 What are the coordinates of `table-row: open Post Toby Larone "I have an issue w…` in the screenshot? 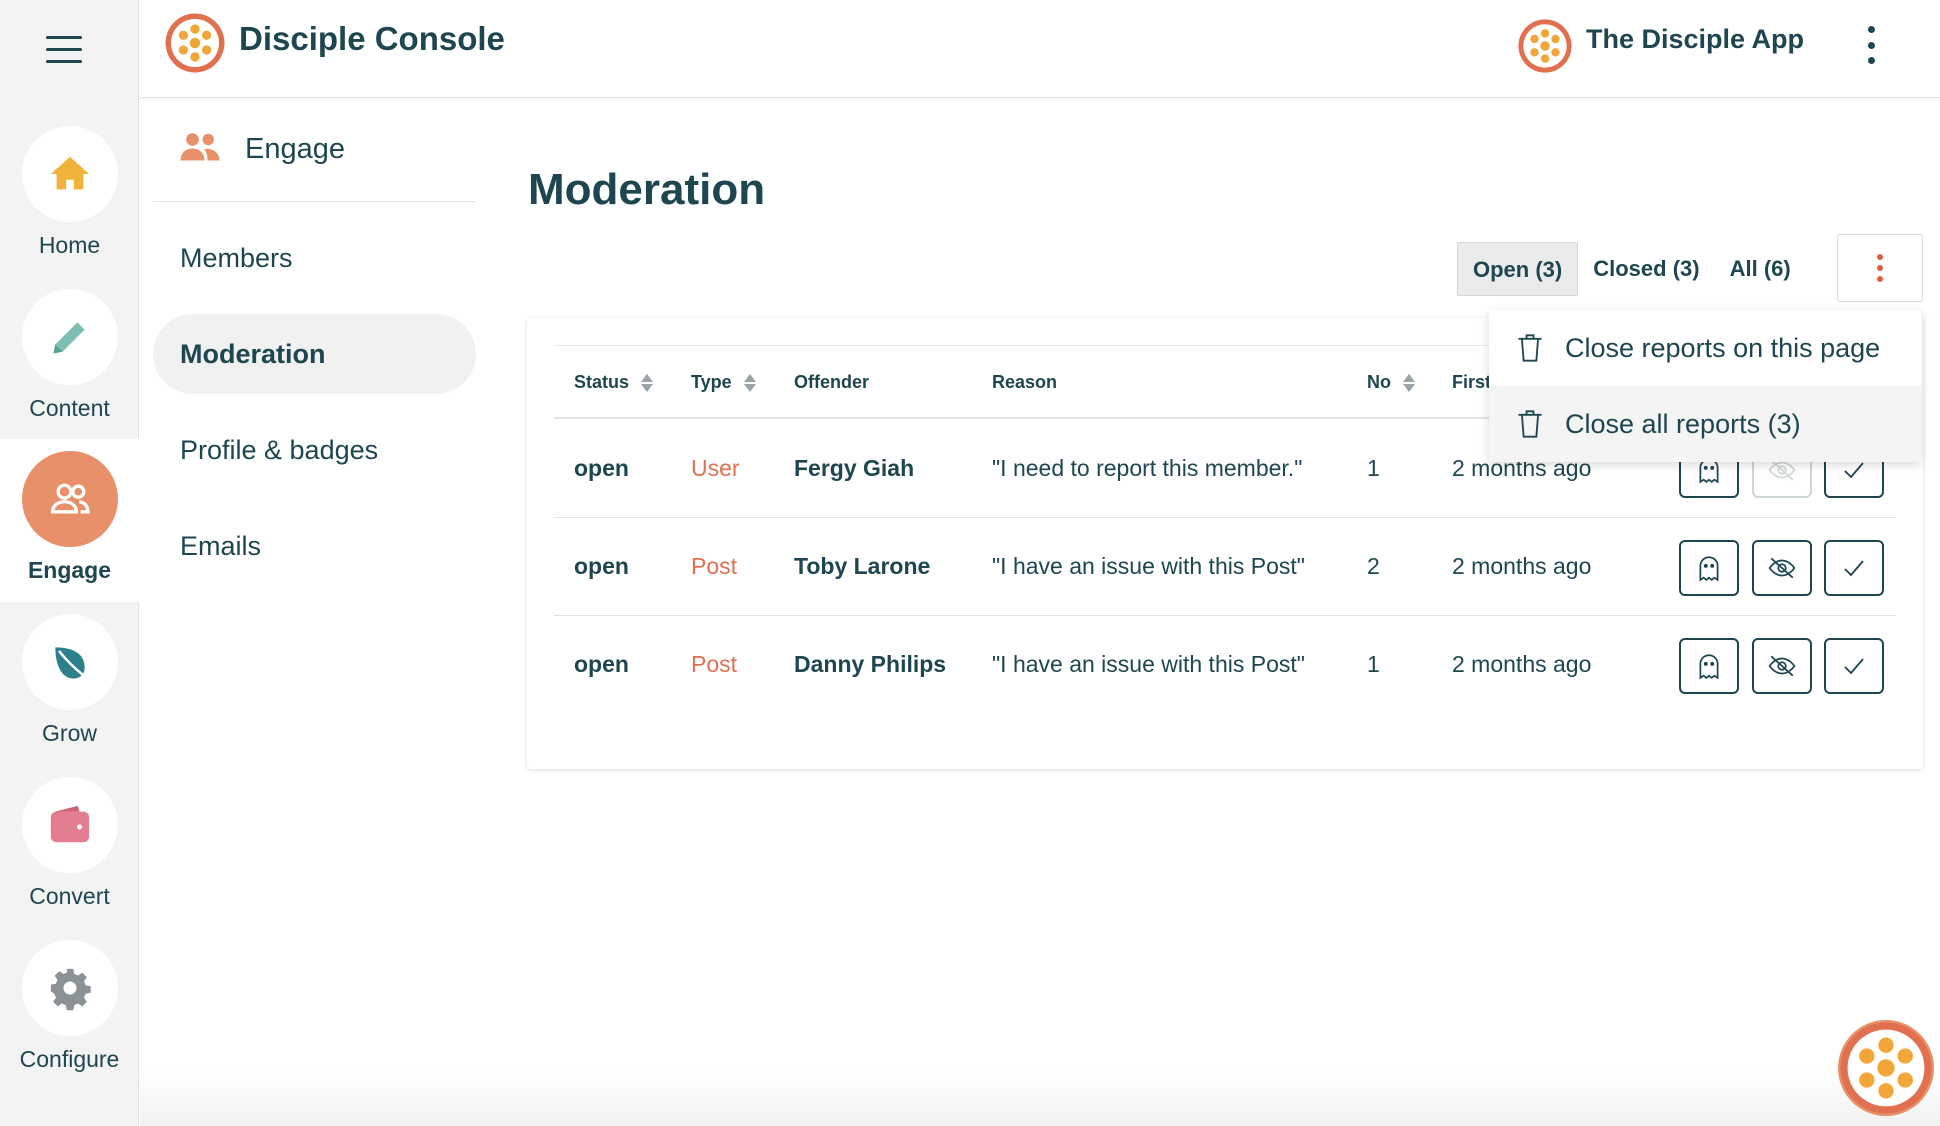 It's located at (1225, 567).